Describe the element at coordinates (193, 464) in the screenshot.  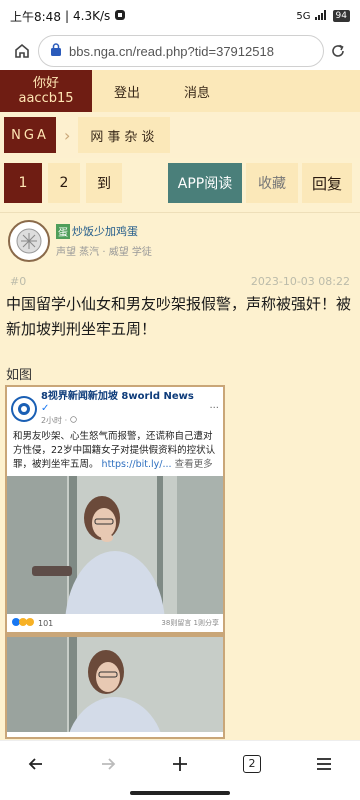
I see `embedded-see-more: 查看更多` at that location.